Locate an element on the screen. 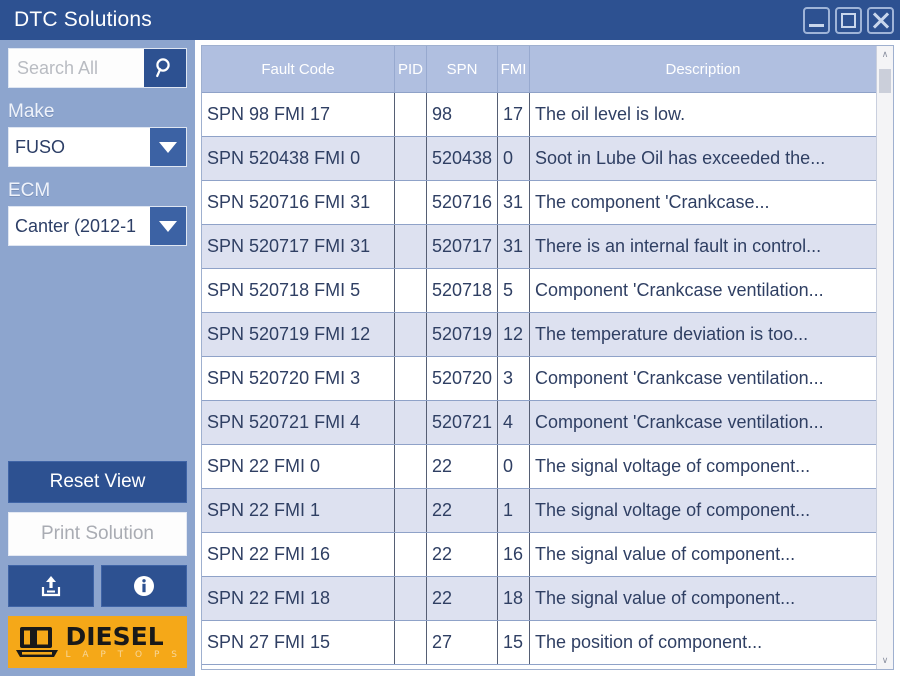  make-select: FUSO is located at coordinates (97, 147).